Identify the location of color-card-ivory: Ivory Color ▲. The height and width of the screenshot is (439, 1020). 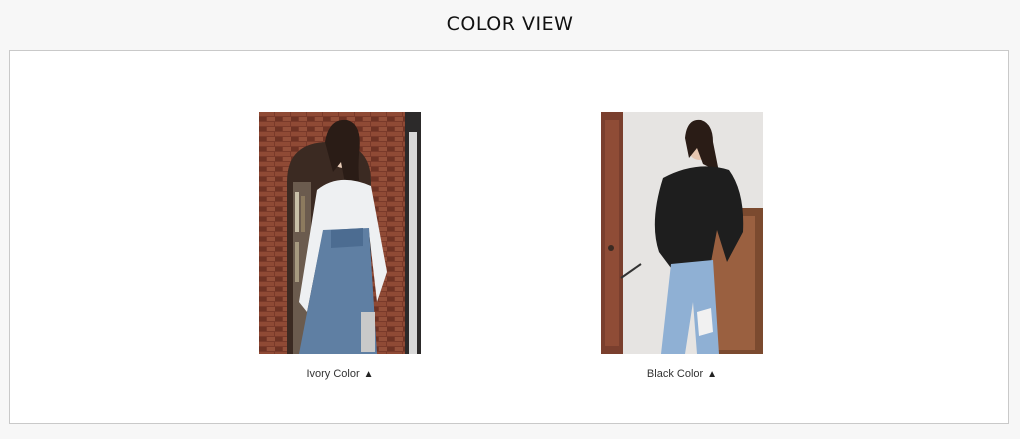
(340, 246).